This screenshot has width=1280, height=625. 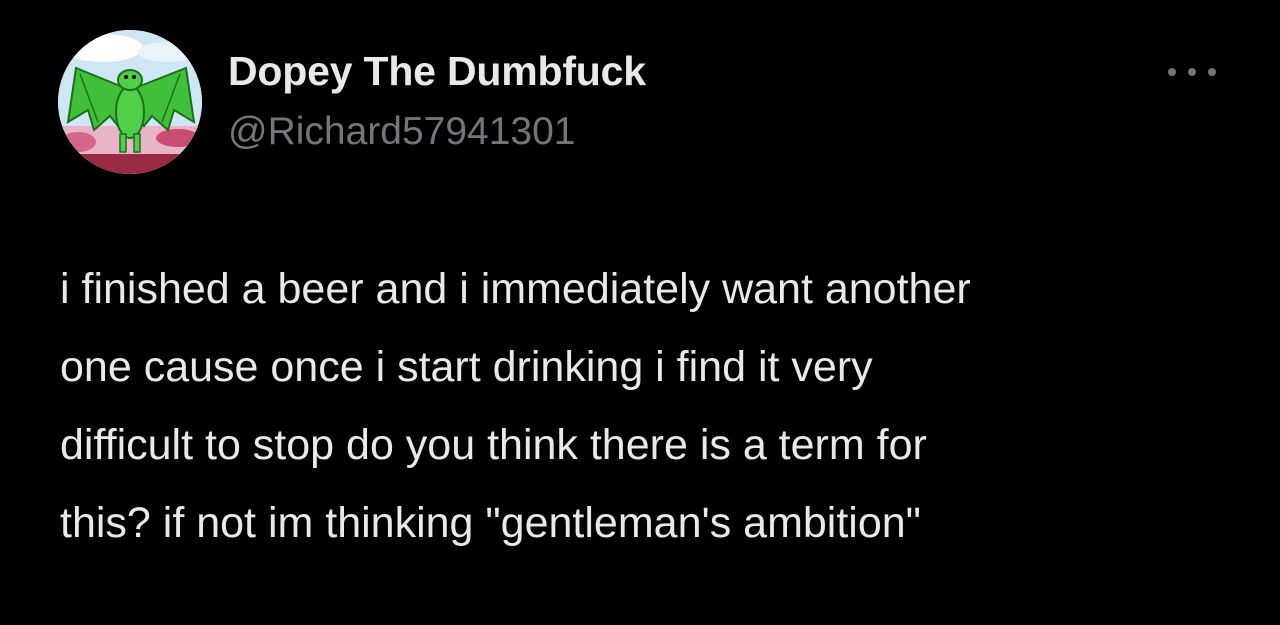 What do you see at coordinates (437, 71) in the screenshot?
I see `display-name: Dopey The Dumbfuck` at bounding box center [437, 71].